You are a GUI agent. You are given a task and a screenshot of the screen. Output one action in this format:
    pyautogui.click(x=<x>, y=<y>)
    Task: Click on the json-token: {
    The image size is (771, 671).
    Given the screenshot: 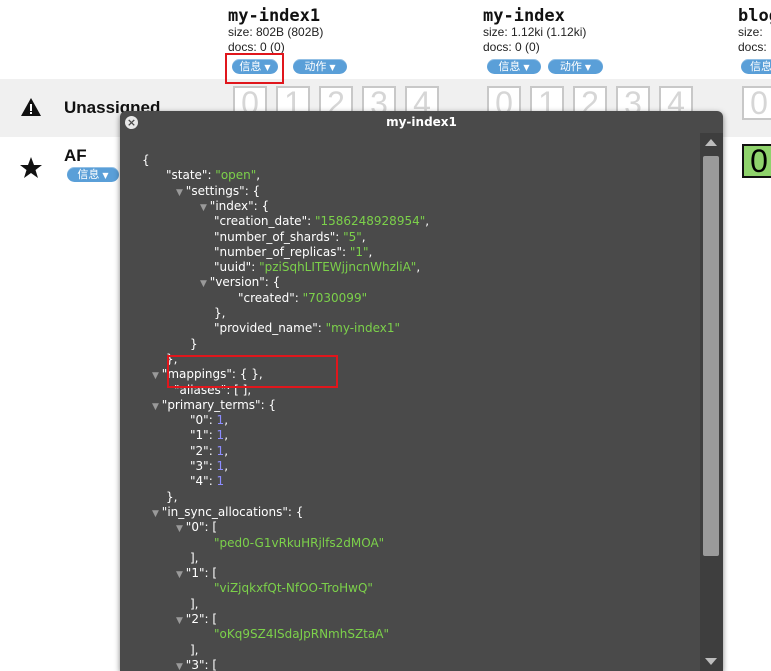 What is the action you would take?
    pyautogui.click(x=146, y=160)
    